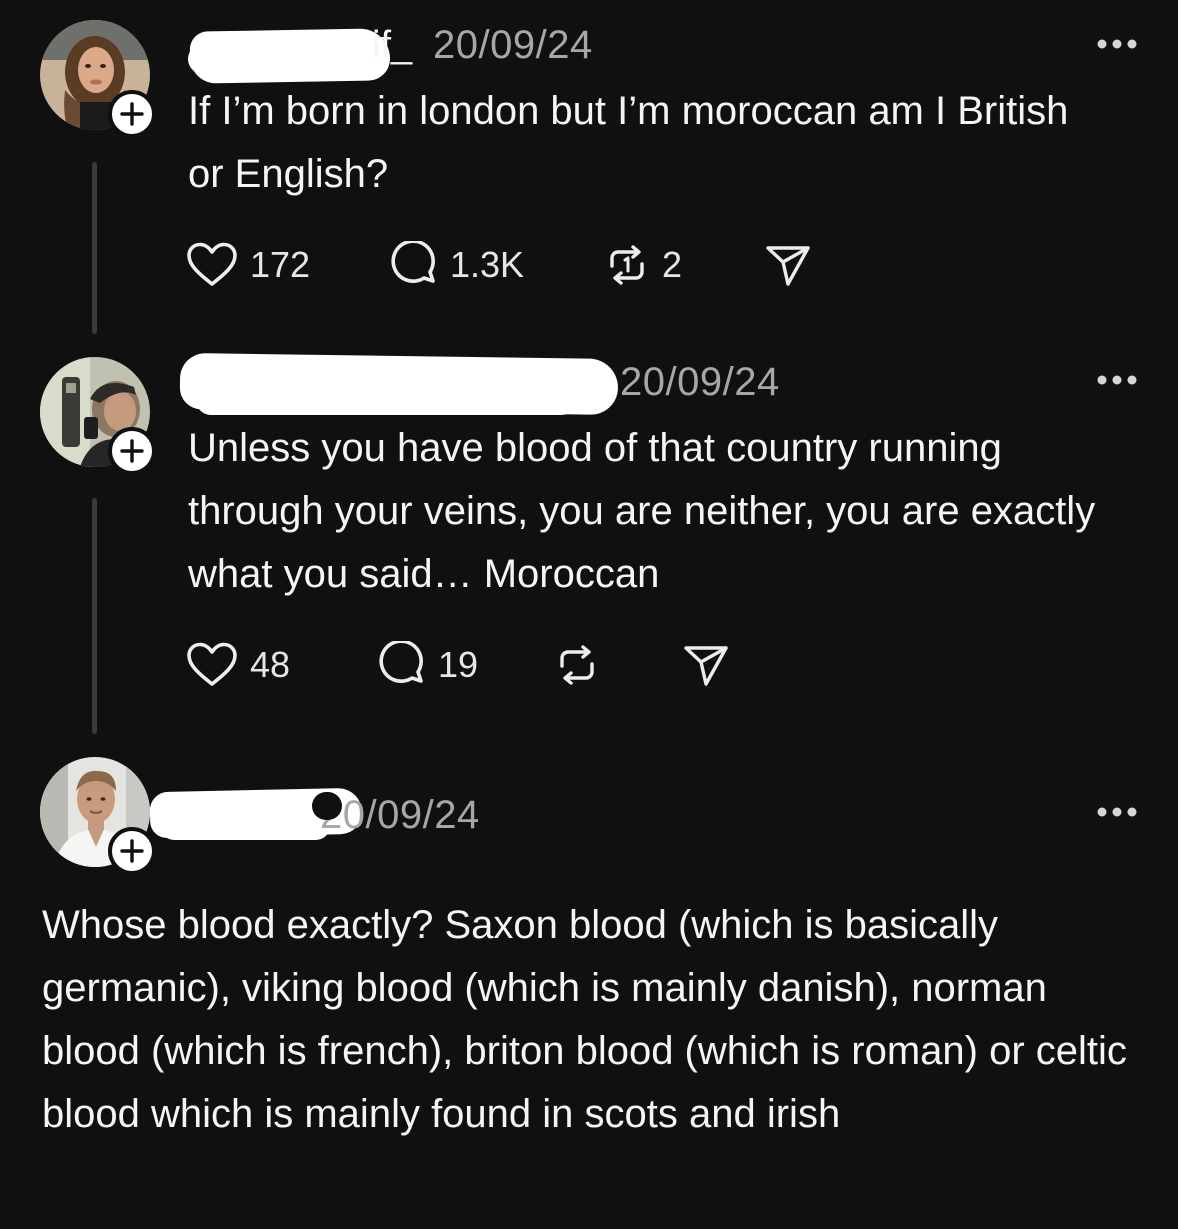  What do you see at coordinates (238, 665) in the screenshot?
I see `like-button: 48` at bounding box center [238, 665].